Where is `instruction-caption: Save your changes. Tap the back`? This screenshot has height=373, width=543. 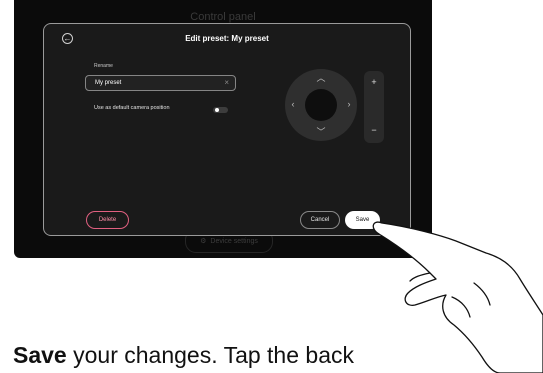
instruction-caption: Save your changes. Tap the back is located at coordinates (203, 355).